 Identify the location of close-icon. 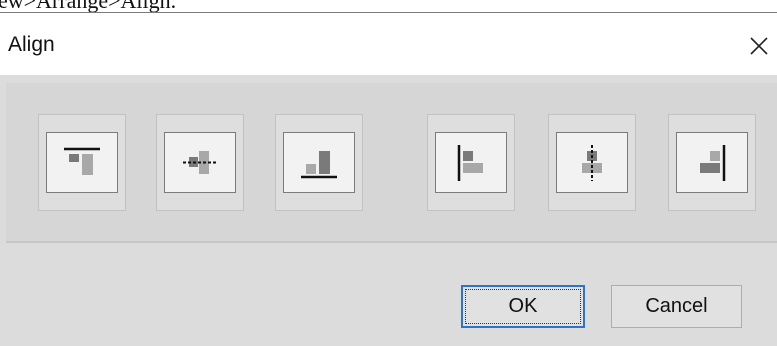
(759, 46).